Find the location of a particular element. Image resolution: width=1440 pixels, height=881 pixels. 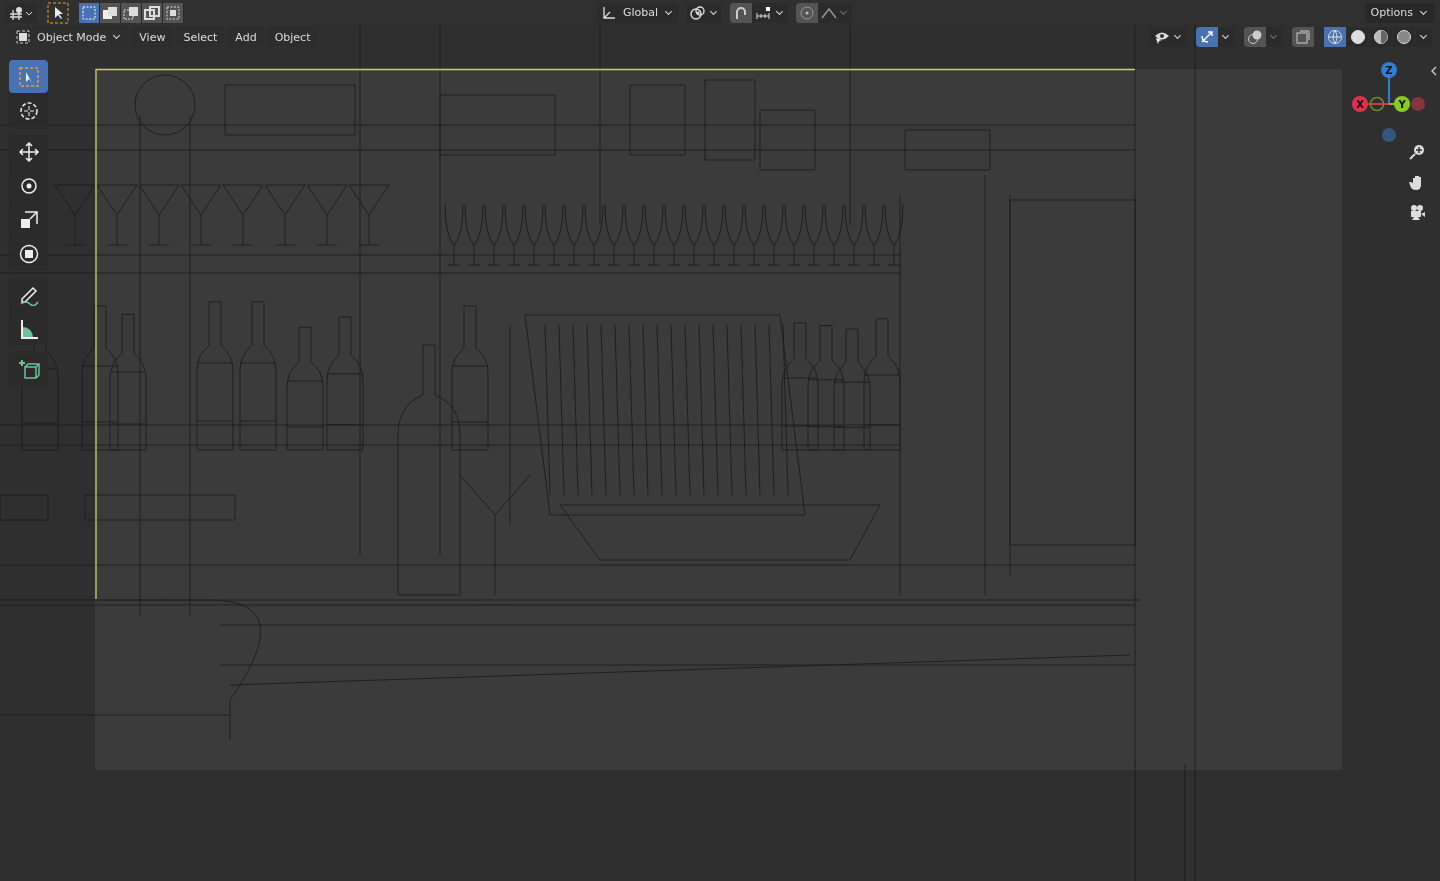

crosshair-icon is located at coordinates (28, 110).